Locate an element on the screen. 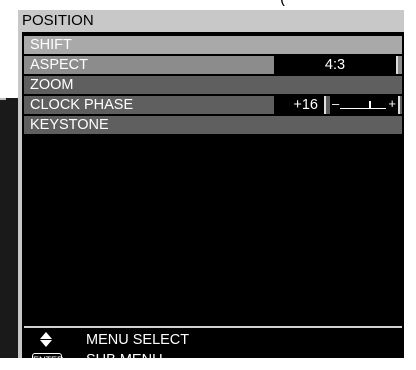 This screenshot has width=416, height=370. menu-item-label: ASPECT is located at coordinates (59, 65).